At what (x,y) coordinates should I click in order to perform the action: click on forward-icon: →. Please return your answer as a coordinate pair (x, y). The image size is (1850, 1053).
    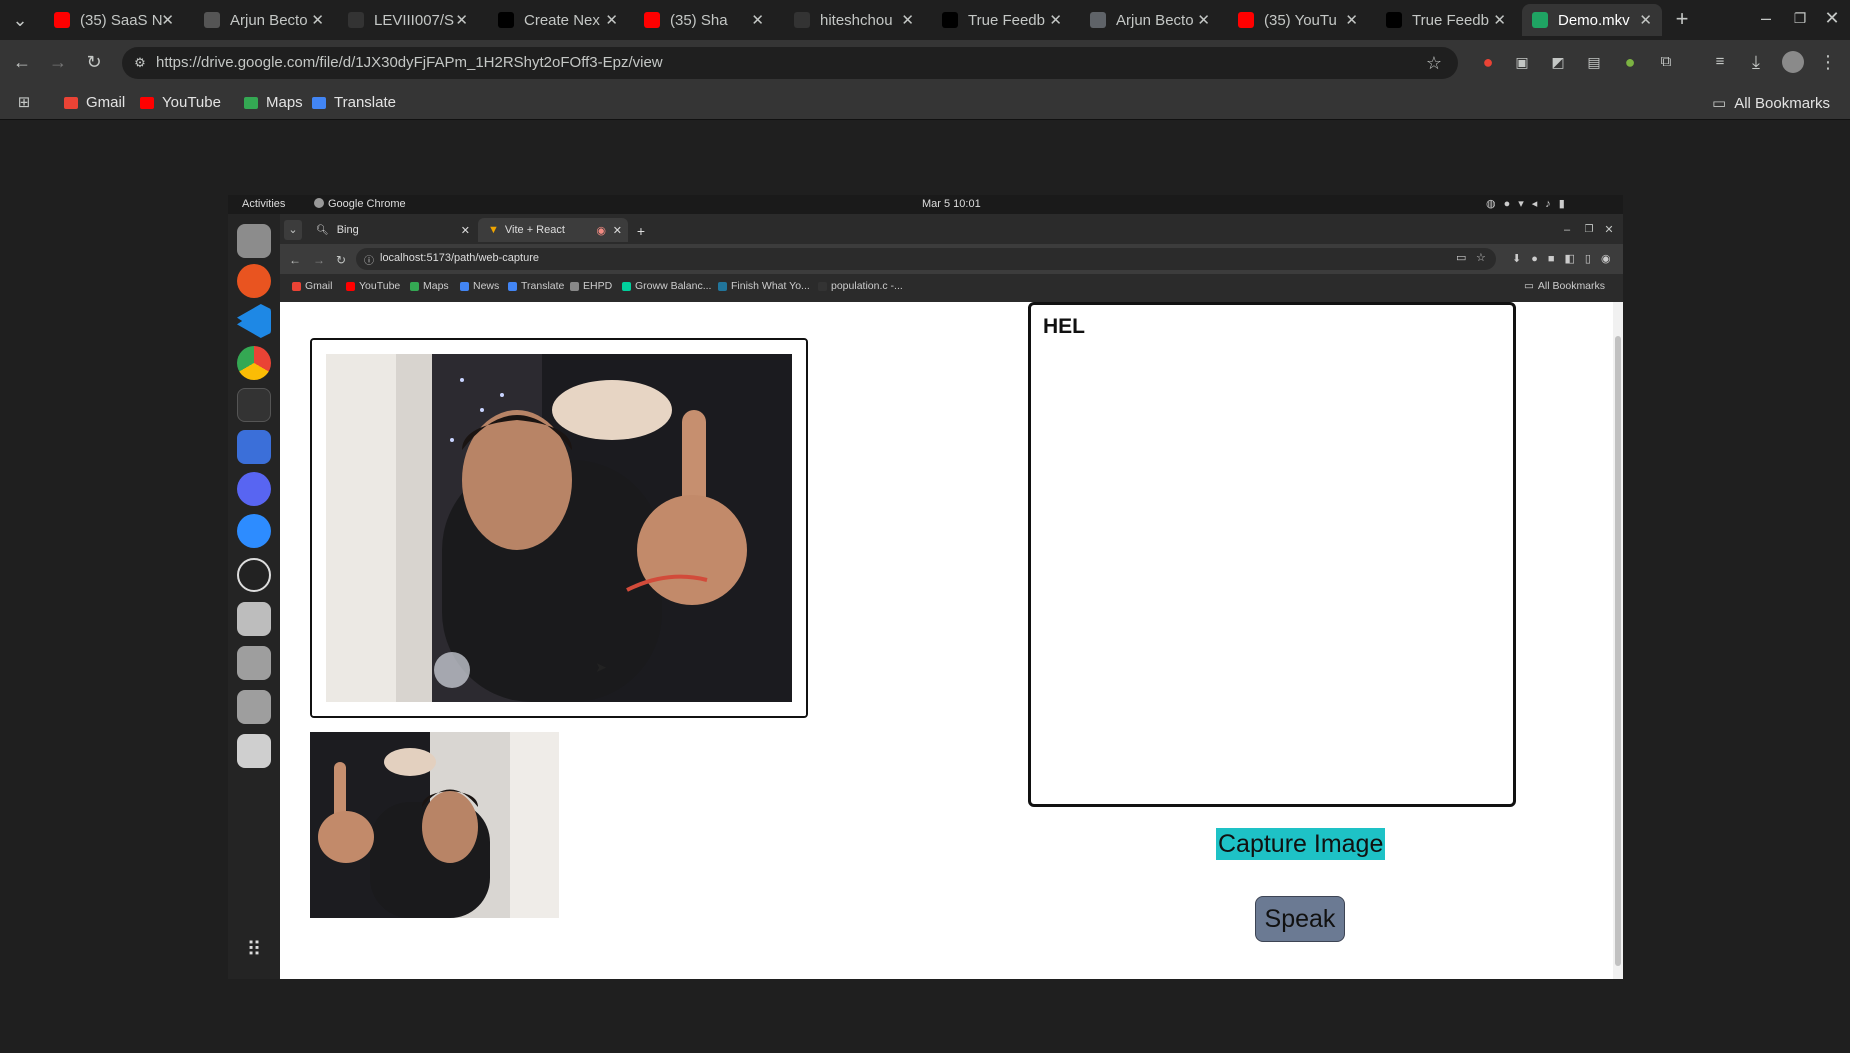
    Looking at the image, I should click on (58, 62).